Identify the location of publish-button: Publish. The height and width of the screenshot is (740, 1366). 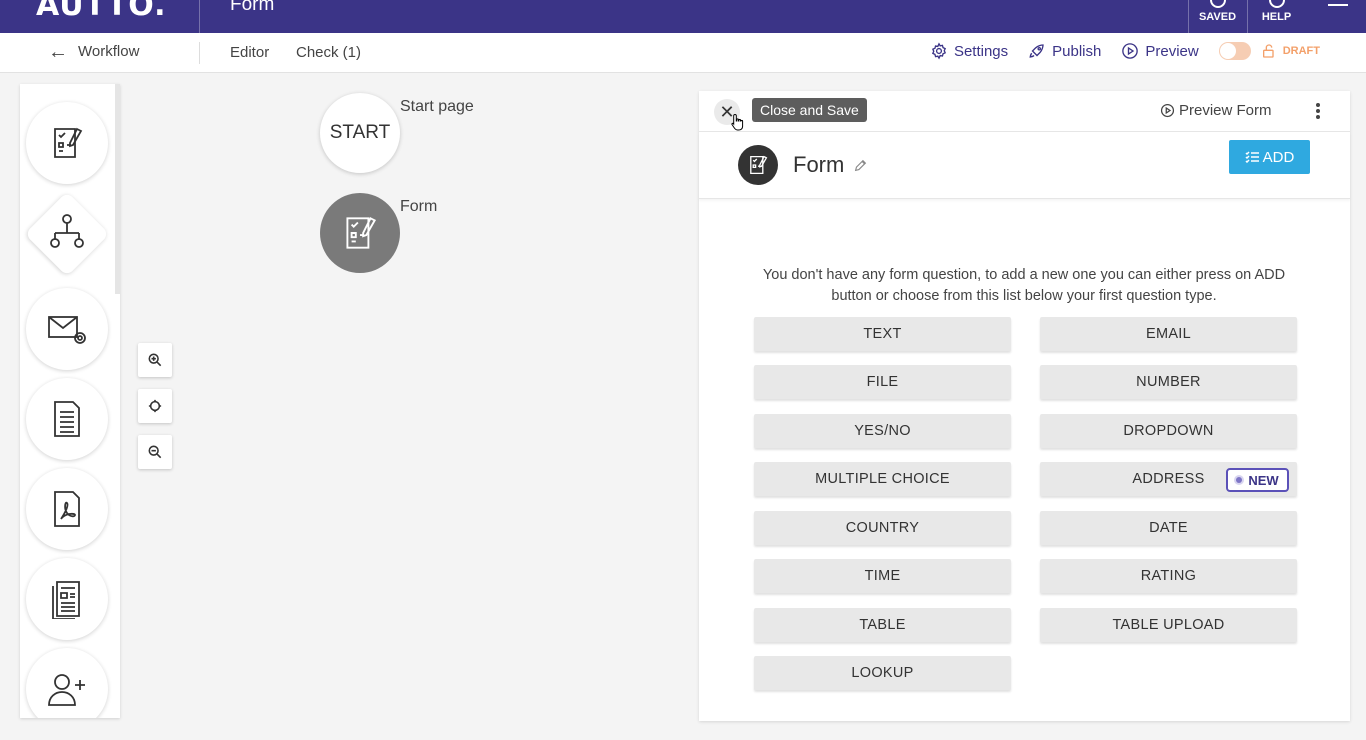
(1064, 51).